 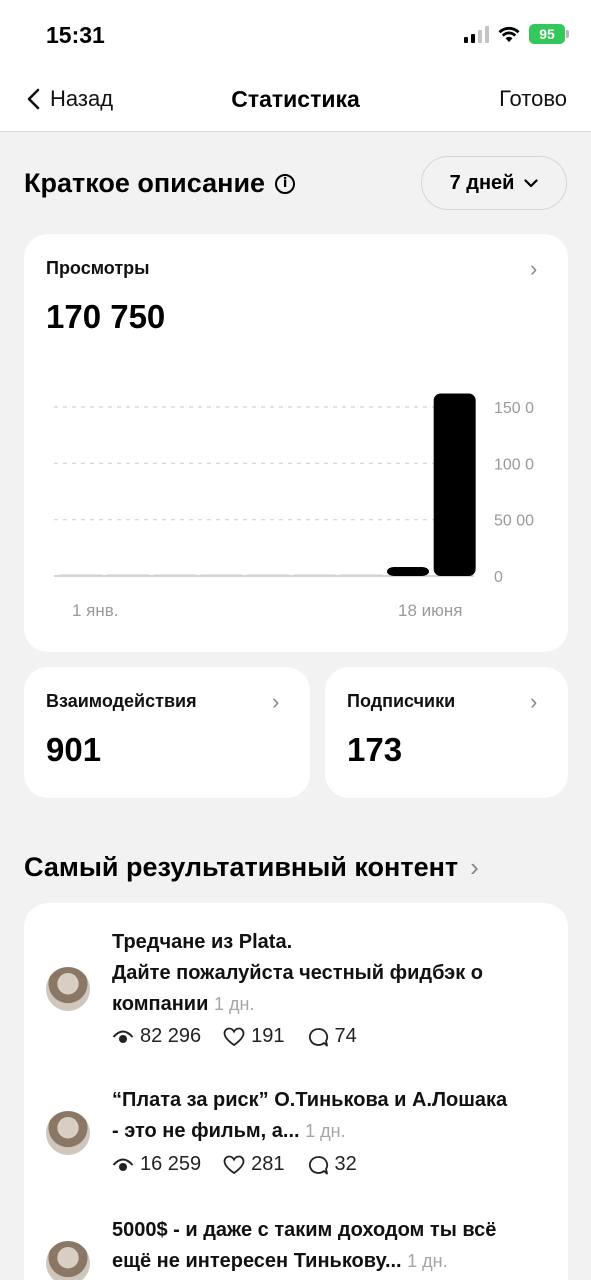 I want to click on post-line: ещё не интересен Тинькову... 1 дн., so click(x=280, y=1261).